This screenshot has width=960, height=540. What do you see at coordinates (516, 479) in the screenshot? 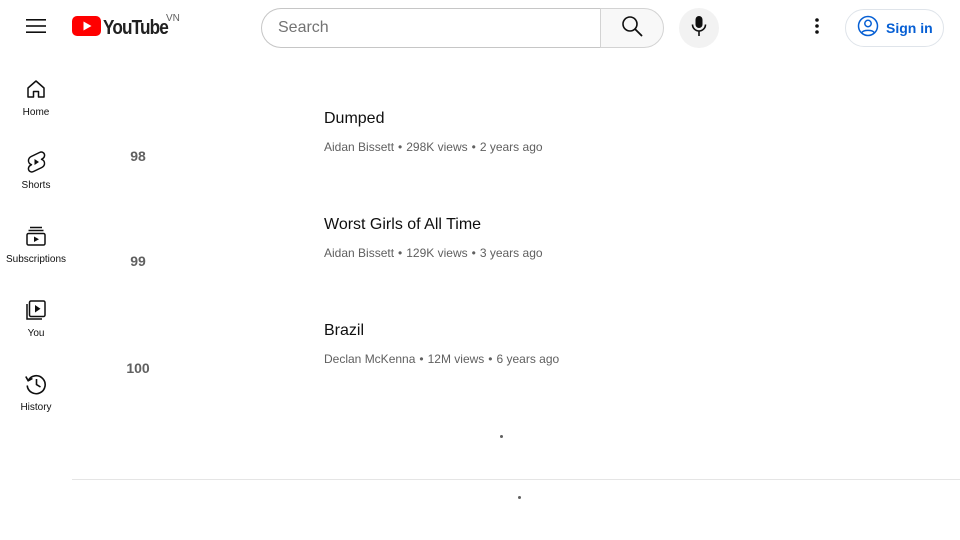
I see `section-divider` at bounding box center [516, 479].